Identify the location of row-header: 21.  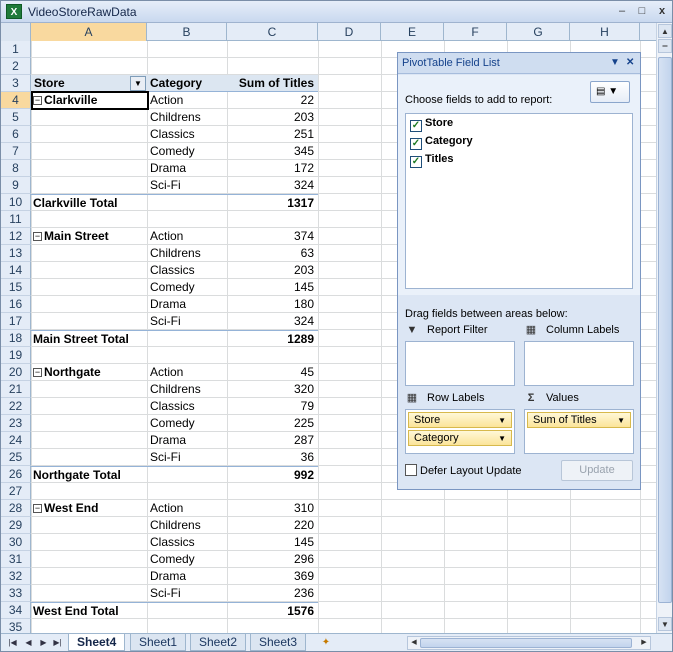
(16, 389).